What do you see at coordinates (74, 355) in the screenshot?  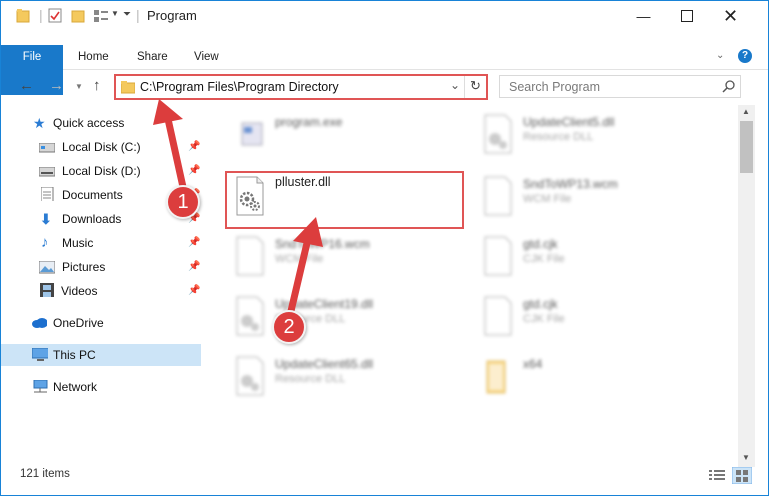 I see `sidebar-item-label: This PC` at bounding box center [74, 355].